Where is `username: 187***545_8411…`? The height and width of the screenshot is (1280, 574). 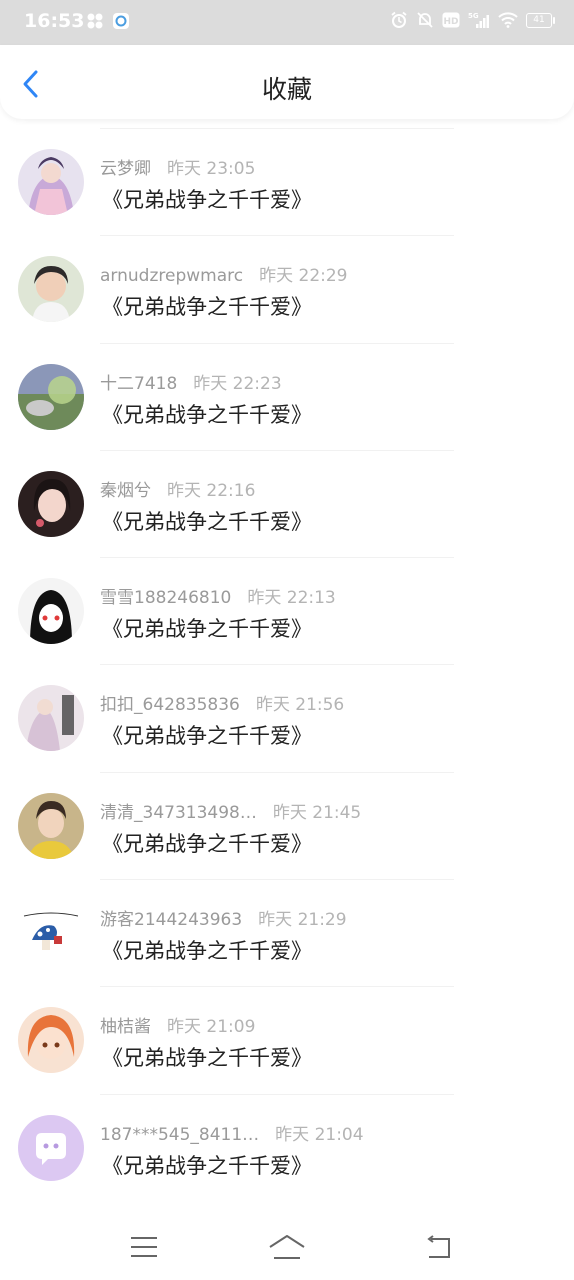 username: 187***545_8411… is located at coordinates (180, 1134).